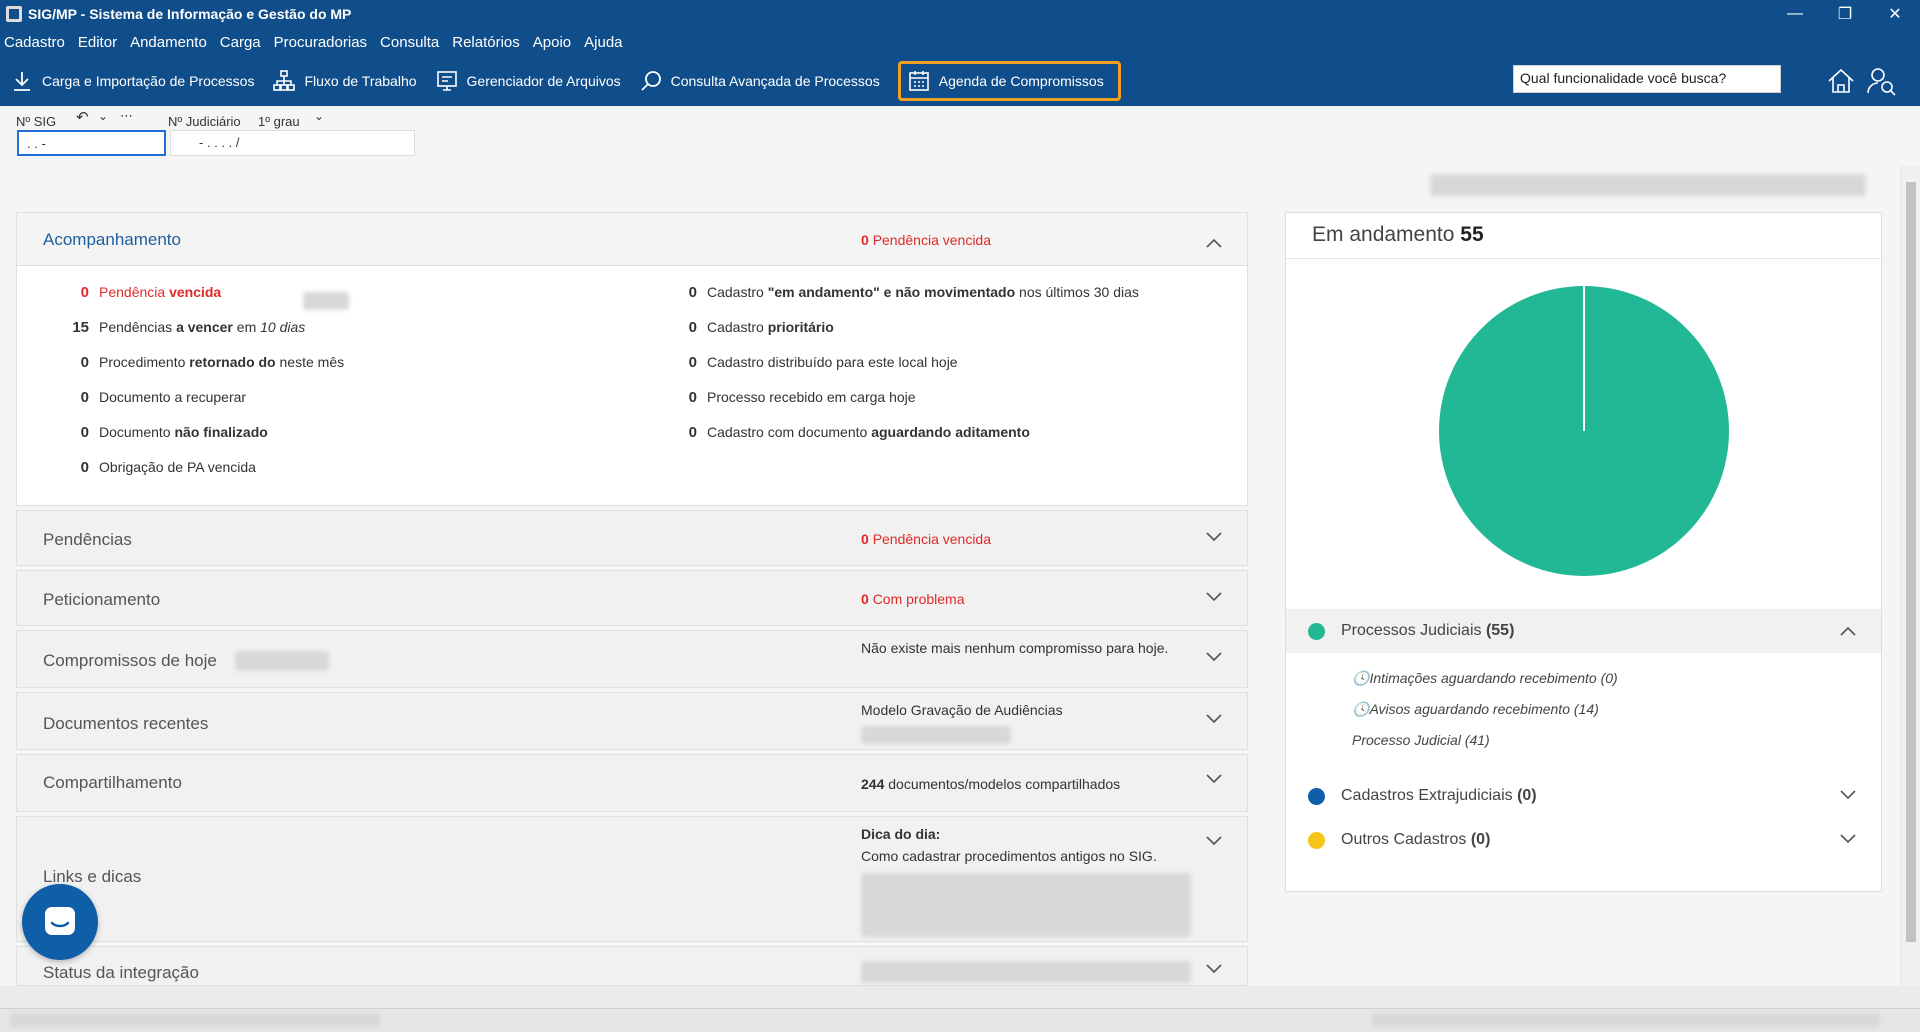 The image size is (1920, 1032). I want to click on main-scrollbar, so click(1911, 576).